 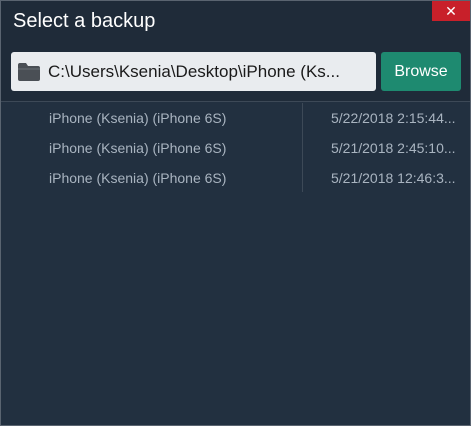 What do you see at coordinates (302, 147) in the screenshot?
I see `column-divider` at bounding box center [302, 147].